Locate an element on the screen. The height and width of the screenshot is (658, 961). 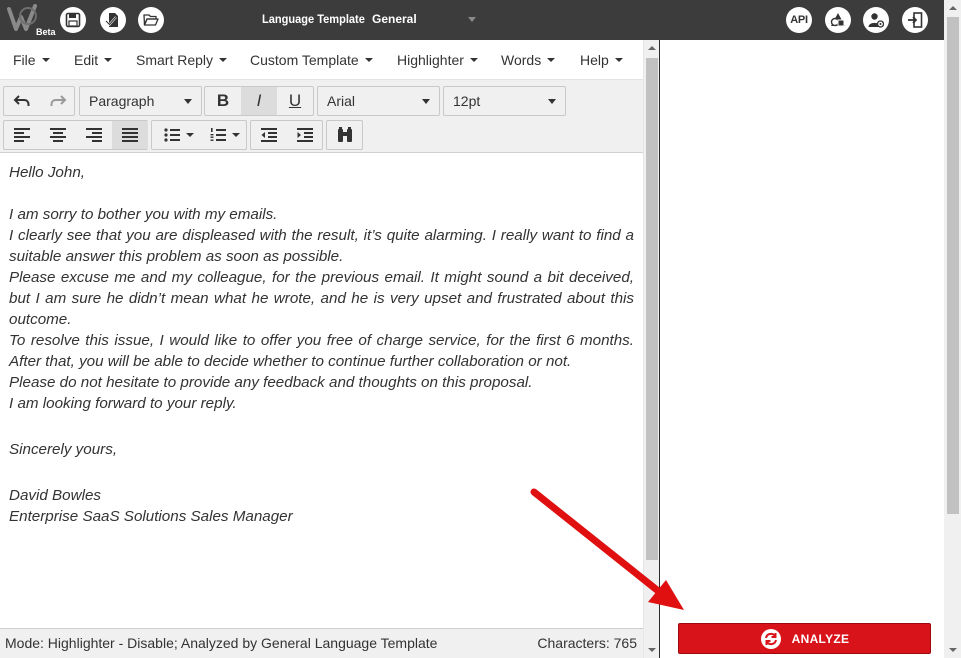
undo-button is located at coordinates (22, 101).